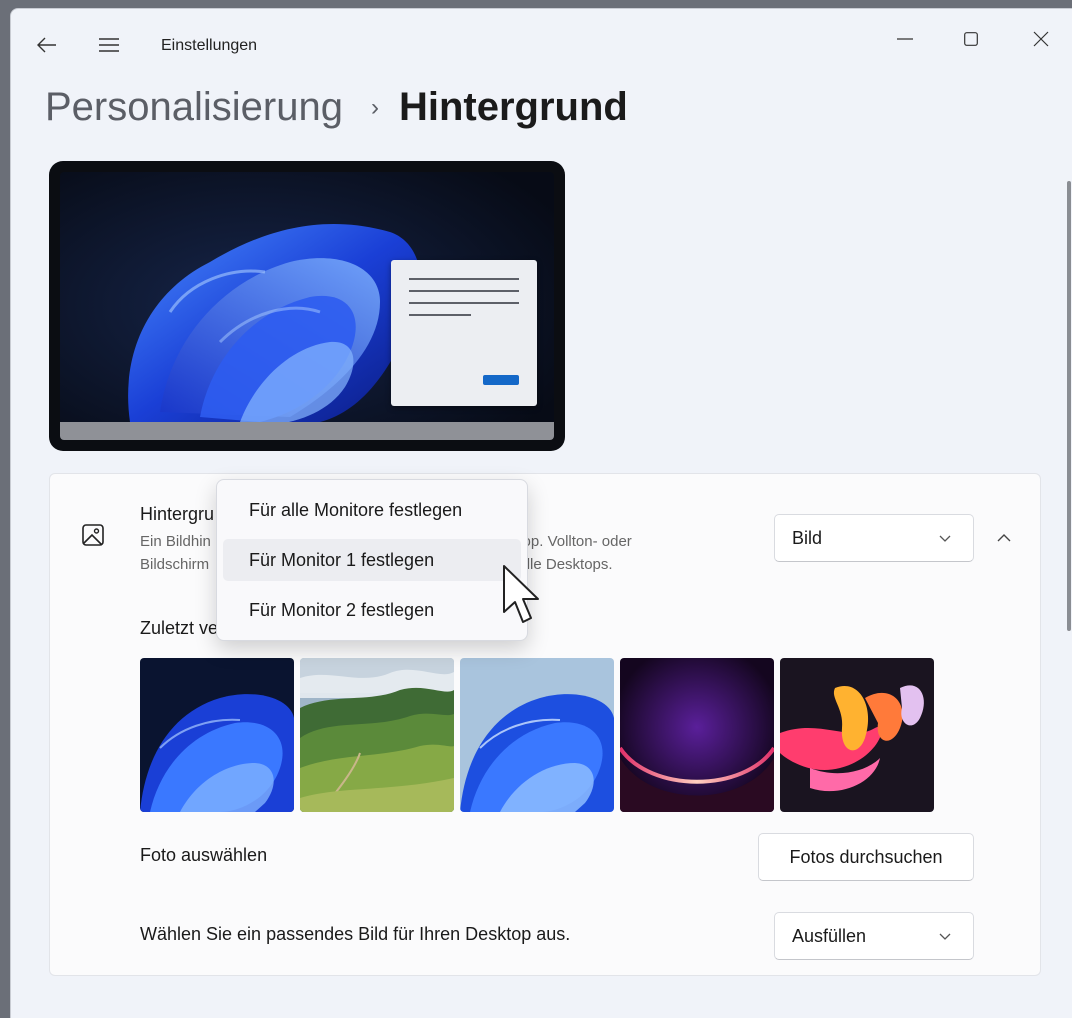 The height and width of the screenshot is (1018, 1072). I want to click on colorful-ribbons-wallpaper, so click(857, 735).